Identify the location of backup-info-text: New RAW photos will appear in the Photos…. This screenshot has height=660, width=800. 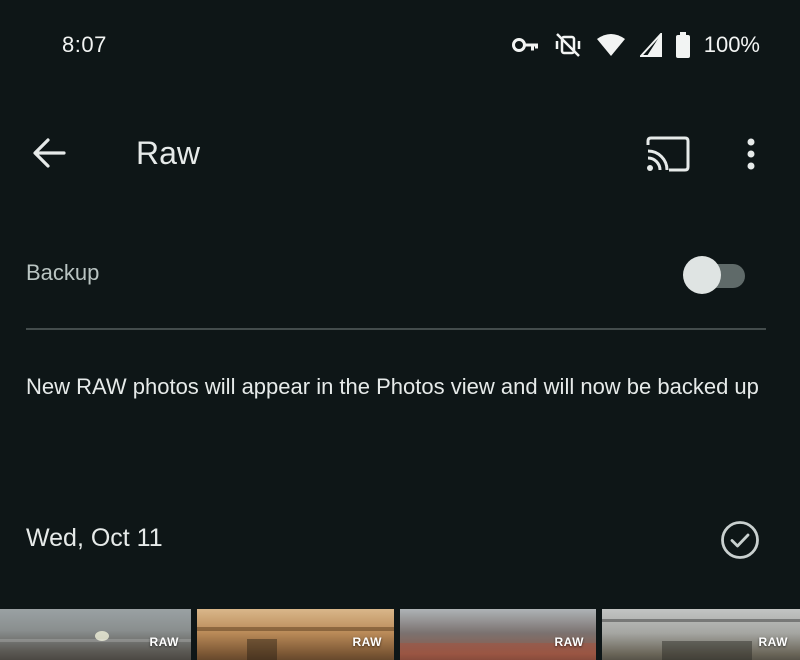
(392, 386).